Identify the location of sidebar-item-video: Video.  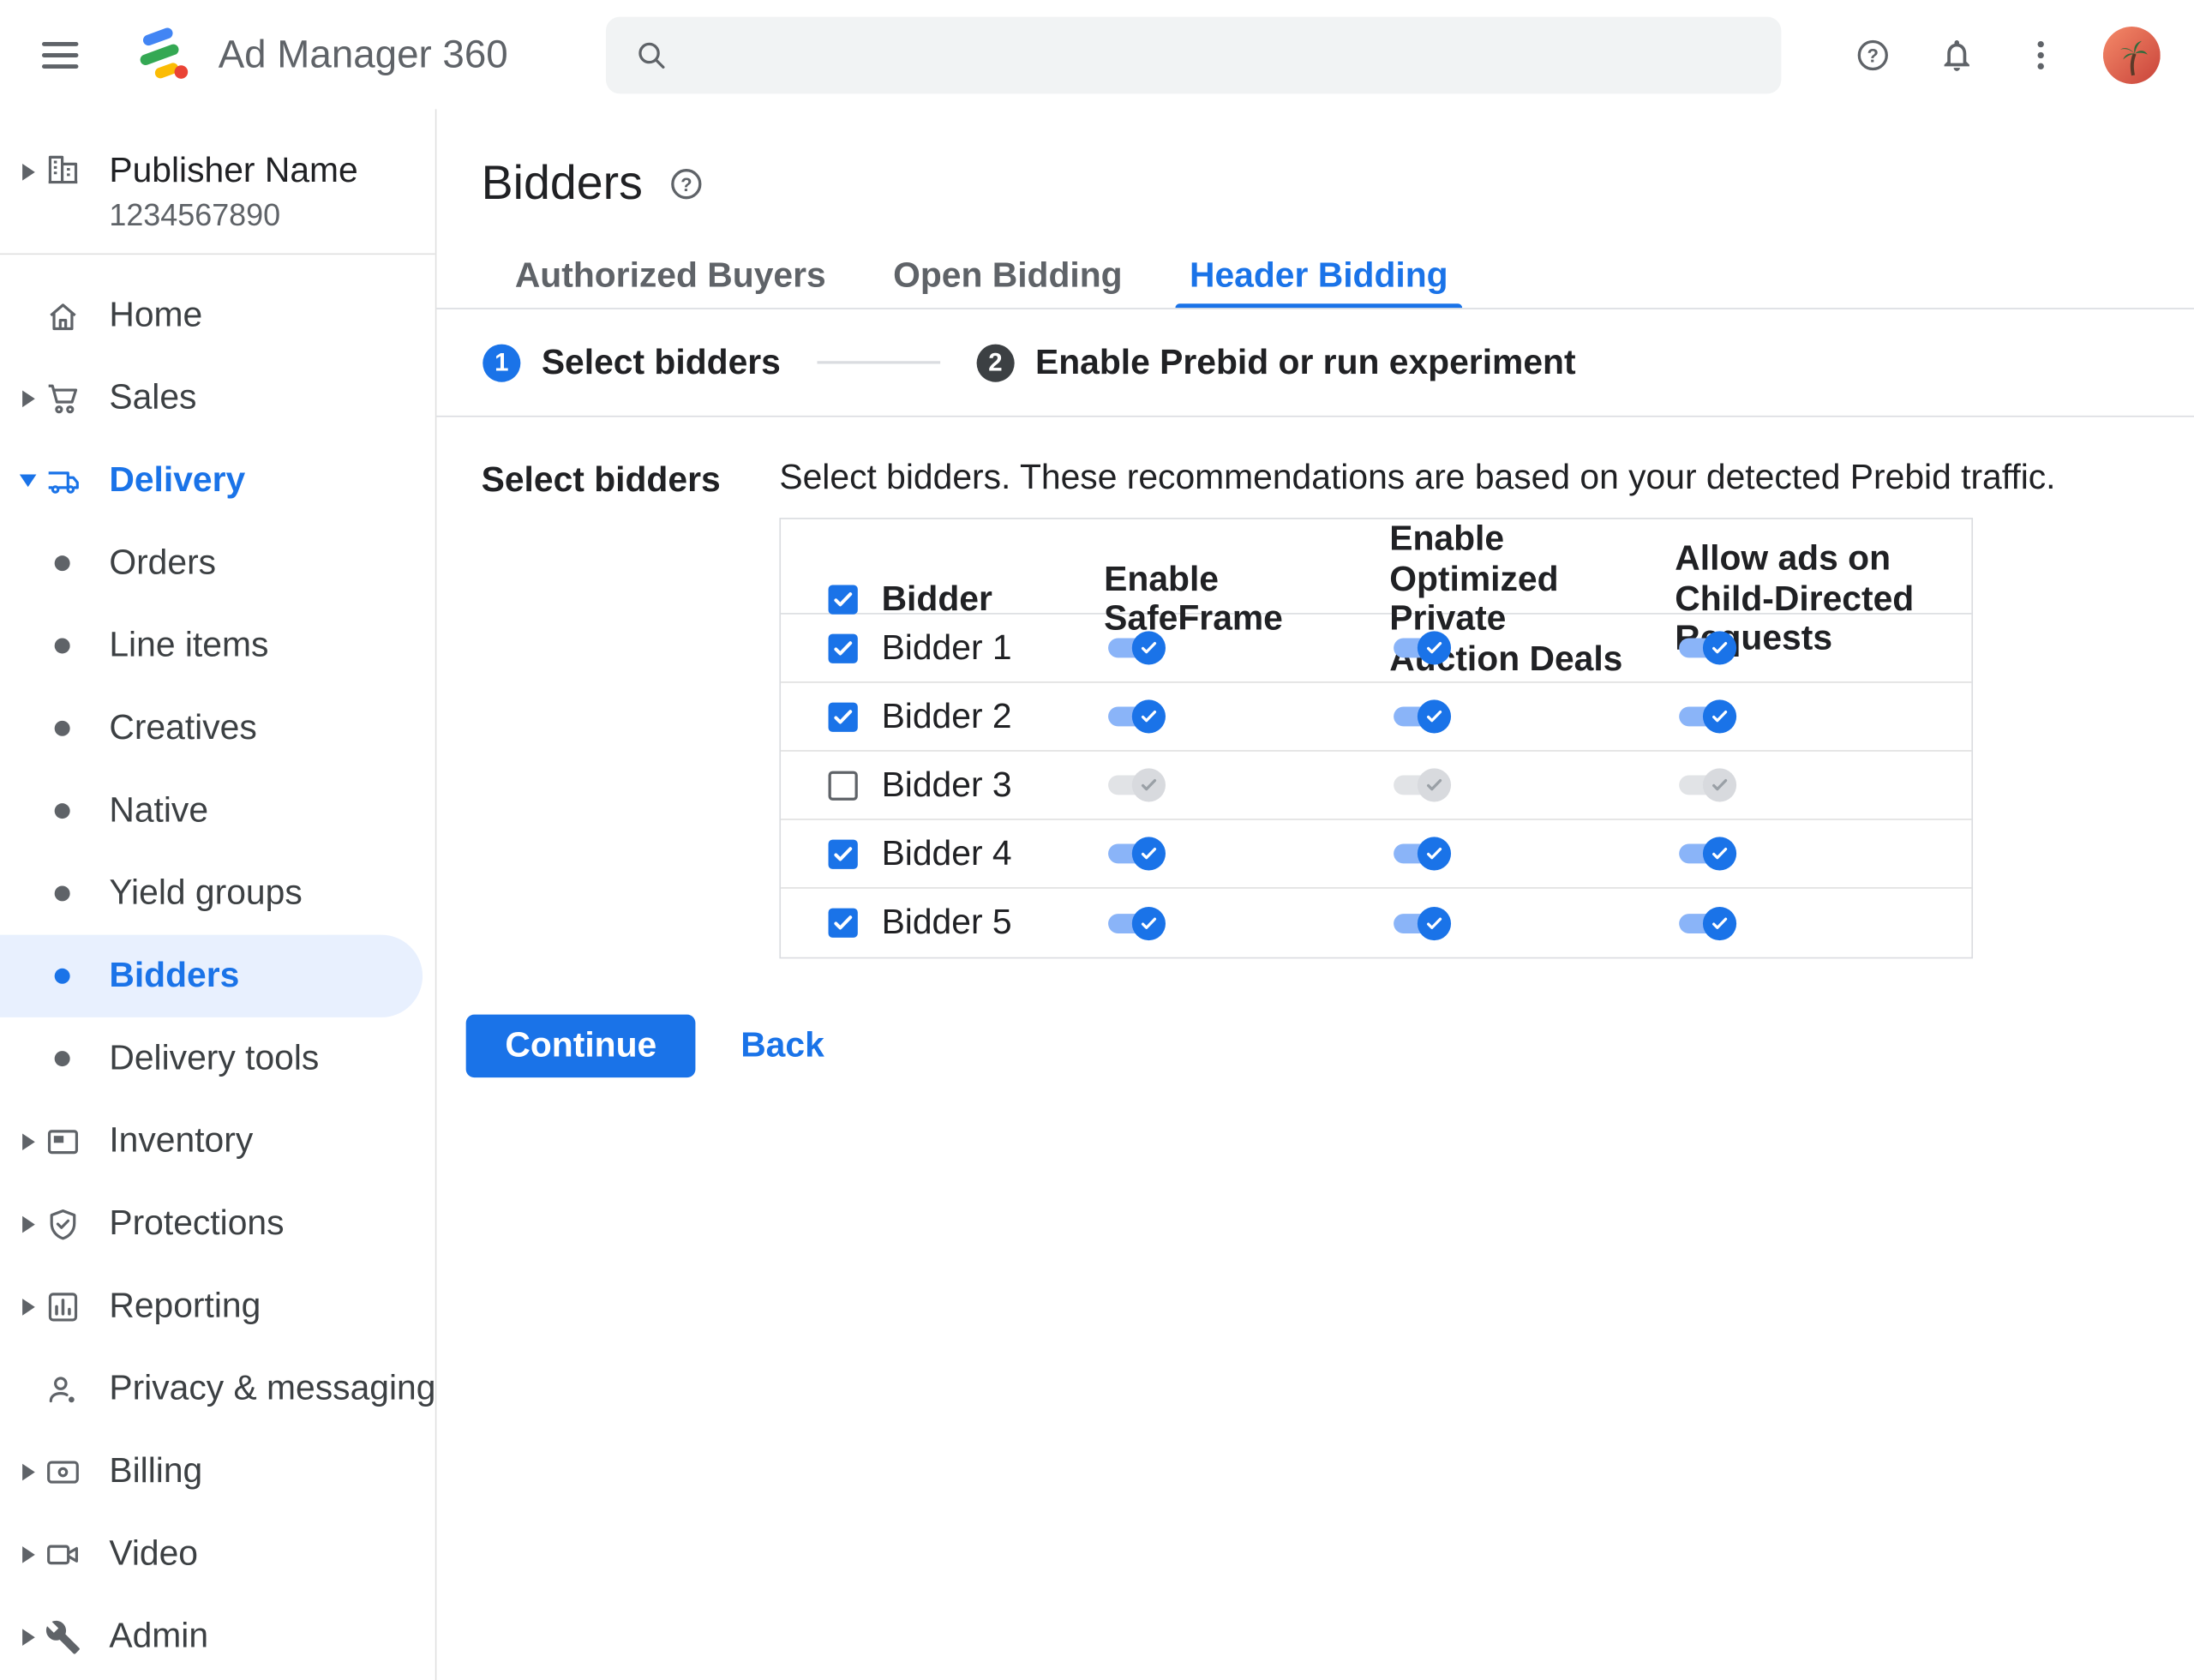
(217, 1554).